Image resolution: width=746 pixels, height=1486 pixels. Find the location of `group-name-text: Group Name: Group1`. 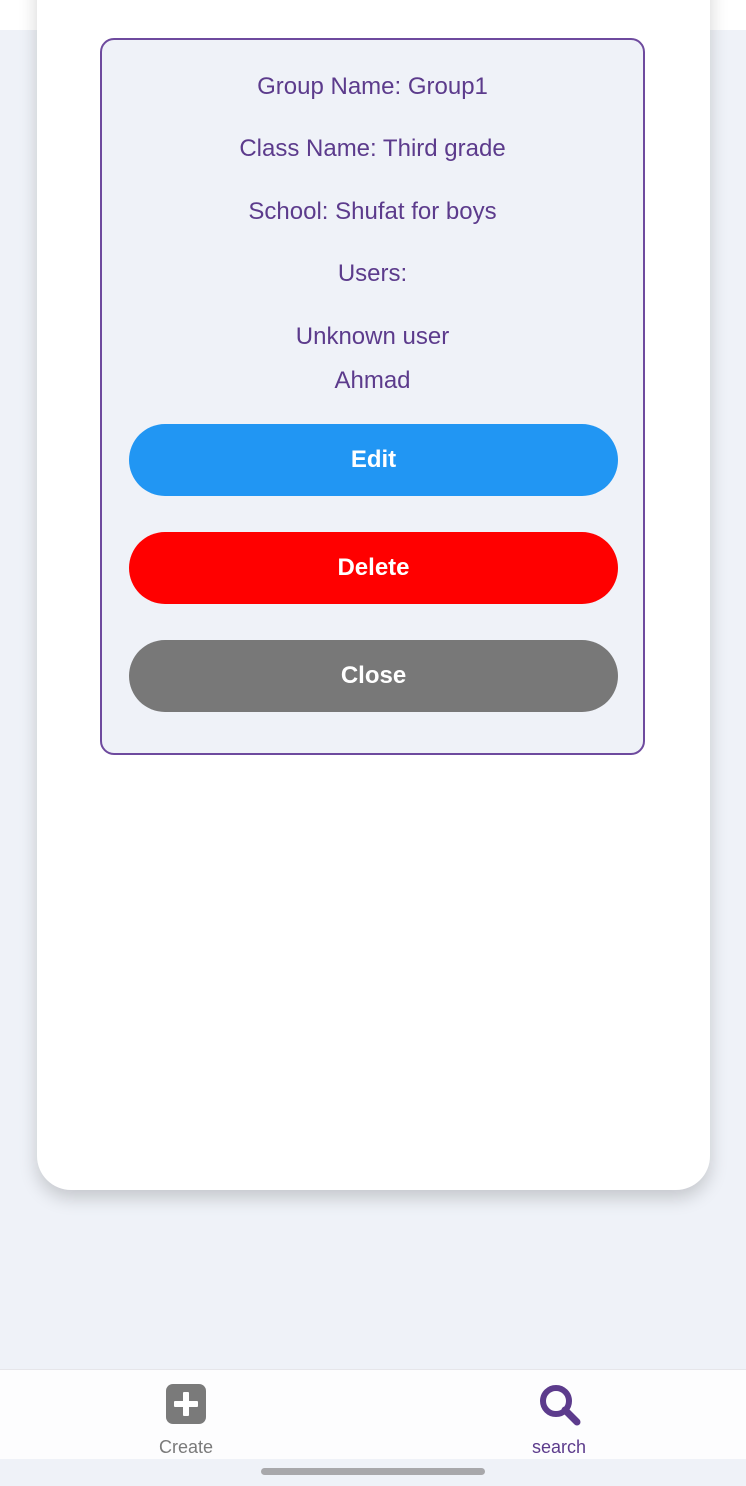

group-name-text: Group Name: Group1 is located at coordinates (372, 86).